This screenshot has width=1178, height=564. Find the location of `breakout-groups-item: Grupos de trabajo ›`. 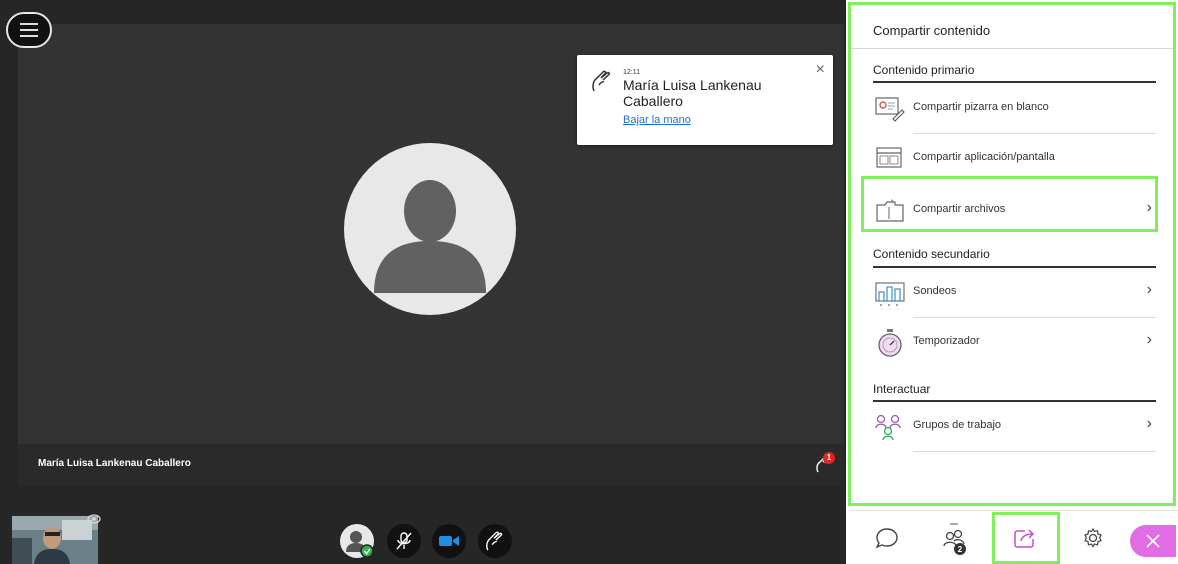

breakout-groups-item: Grupos de trabajo › is located at coordinates (1014, 426).